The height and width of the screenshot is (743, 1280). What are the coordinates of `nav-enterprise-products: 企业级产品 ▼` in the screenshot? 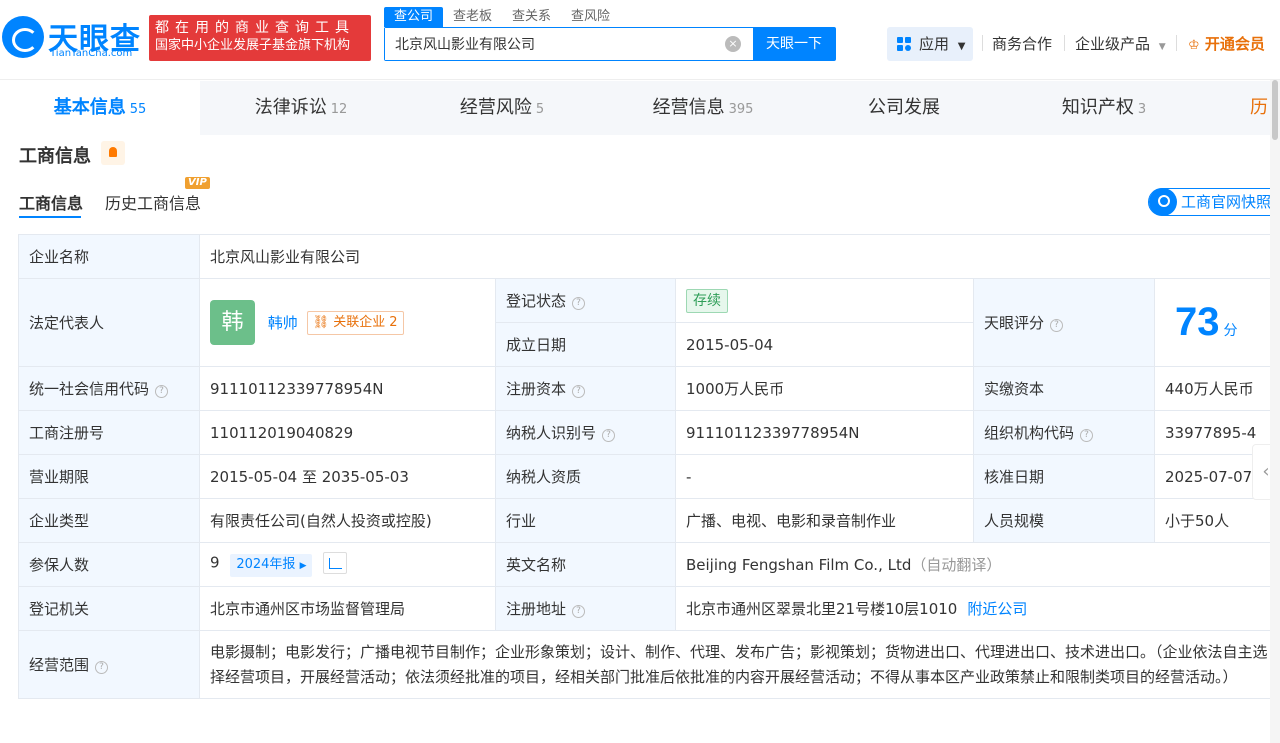 It's located at (1120, 43).